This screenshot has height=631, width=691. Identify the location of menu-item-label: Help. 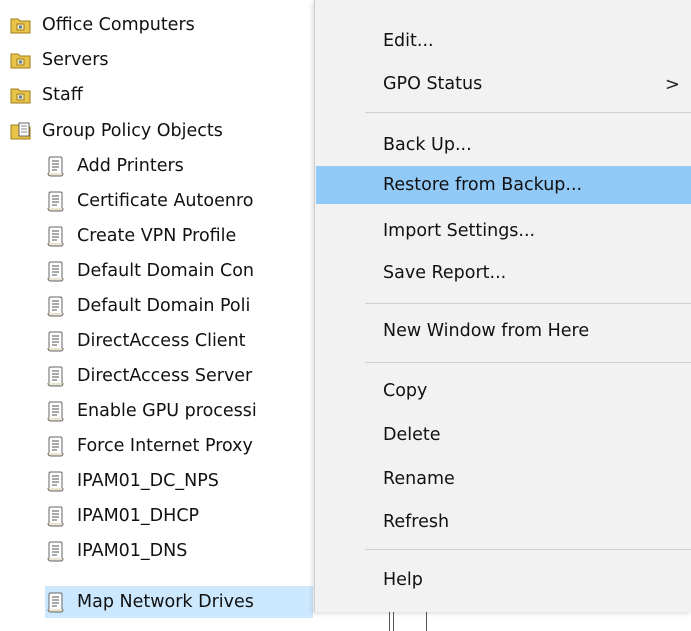
(403, 580).